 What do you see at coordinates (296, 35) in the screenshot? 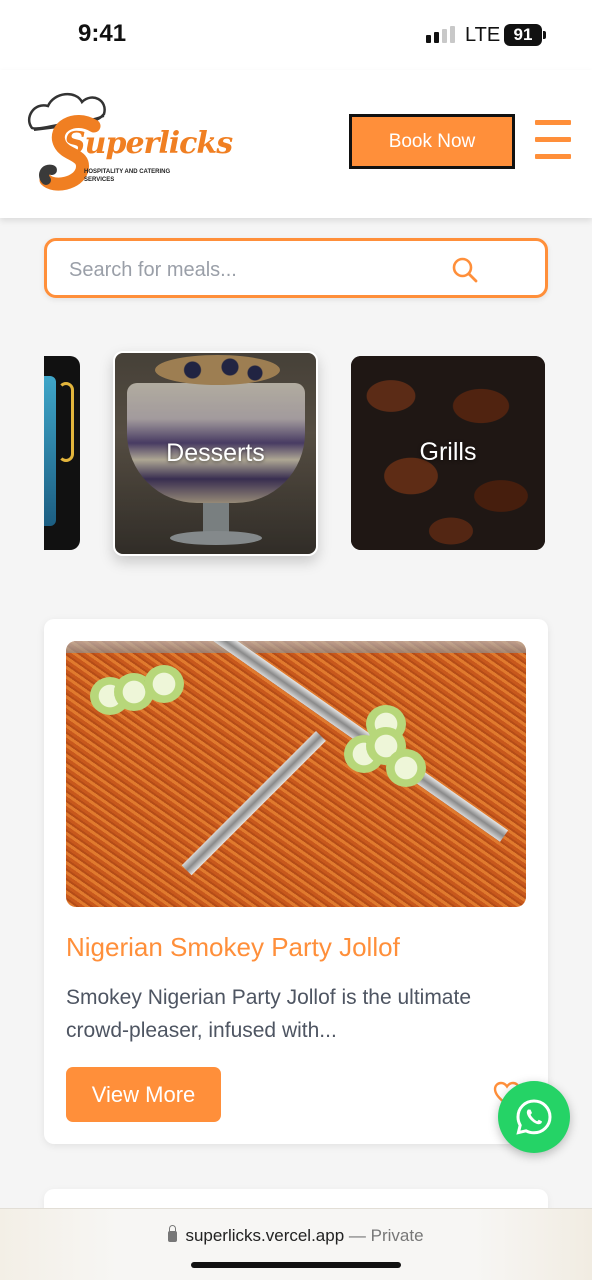
I see `status-bar: 9:41 LTE 91` at bounding box center [296, 35].